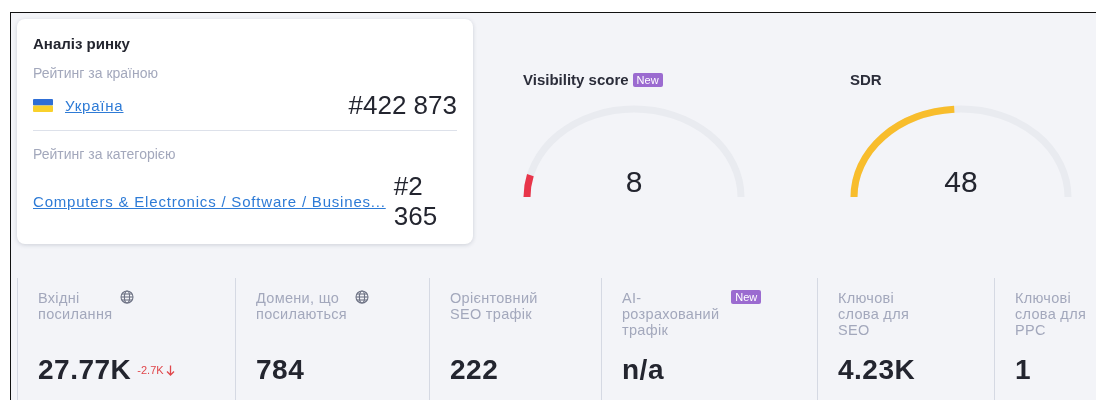  What do you see at coordinates (576, 79) in the screenshot?
I see `gauge-title: Visibility score` at bounding box center [576, 79].